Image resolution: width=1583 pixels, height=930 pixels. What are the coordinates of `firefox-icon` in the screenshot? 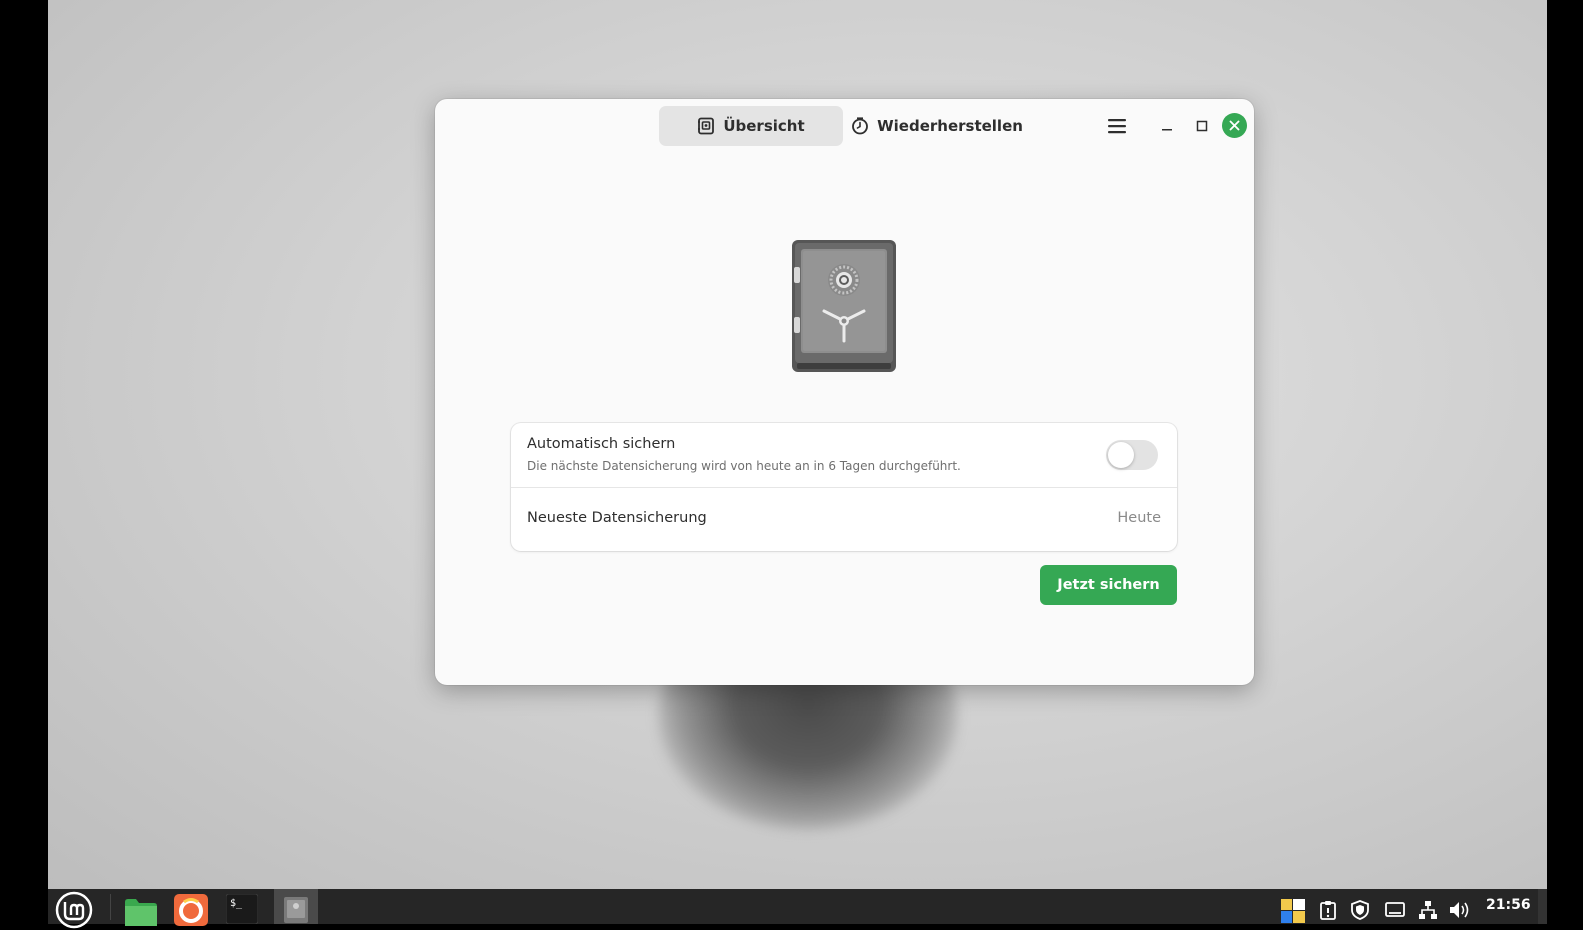 It's located at (191, 909).